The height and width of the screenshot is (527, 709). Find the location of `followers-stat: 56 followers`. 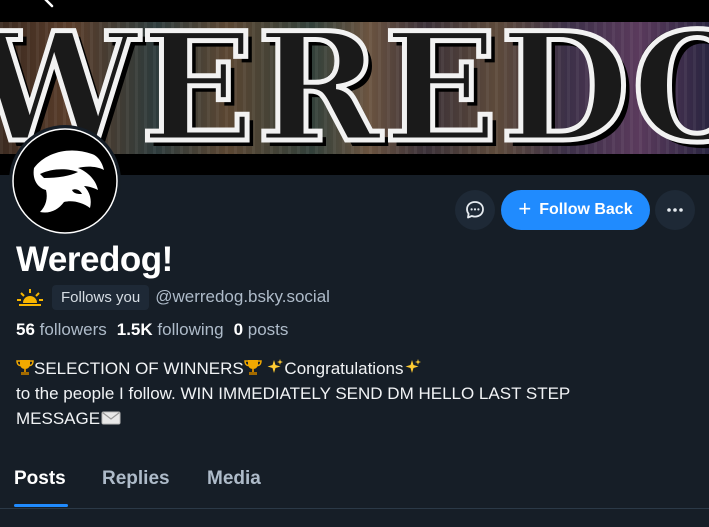

followers-stat: 56 followers is located at coordinates (61, 330).